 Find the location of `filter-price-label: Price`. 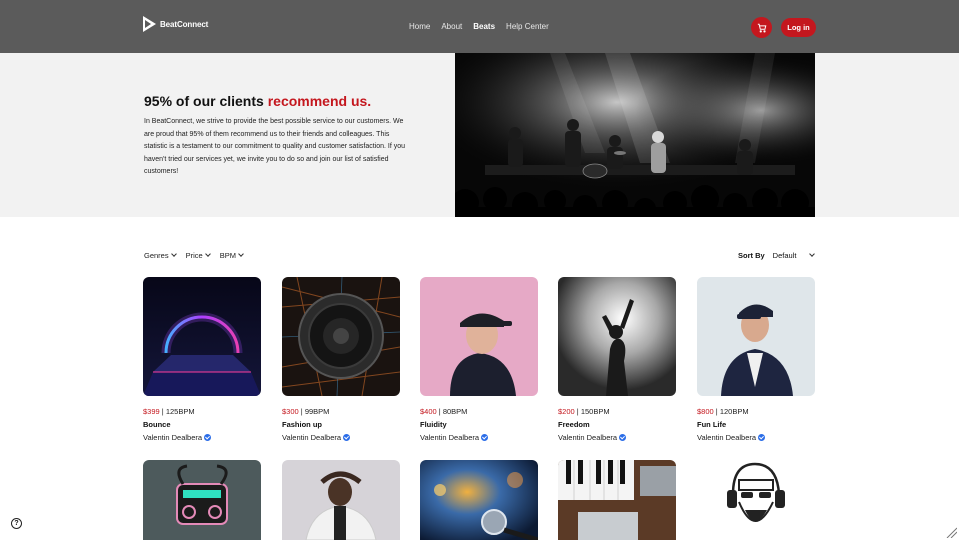

filter-price-label: Price is located at coordinates (194, 255).